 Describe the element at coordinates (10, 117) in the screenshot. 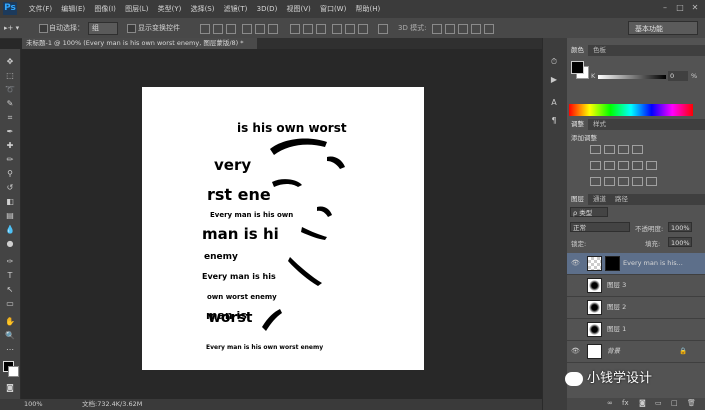

I see `crop-tool-icon: ⌗` at that location.